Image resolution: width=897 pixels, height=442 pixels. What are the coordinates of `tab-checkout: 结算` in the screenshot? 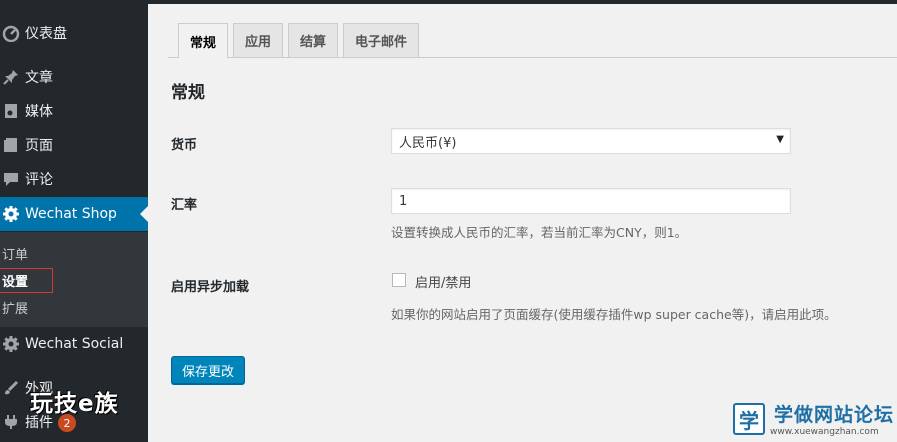 It's located at (313, 40).